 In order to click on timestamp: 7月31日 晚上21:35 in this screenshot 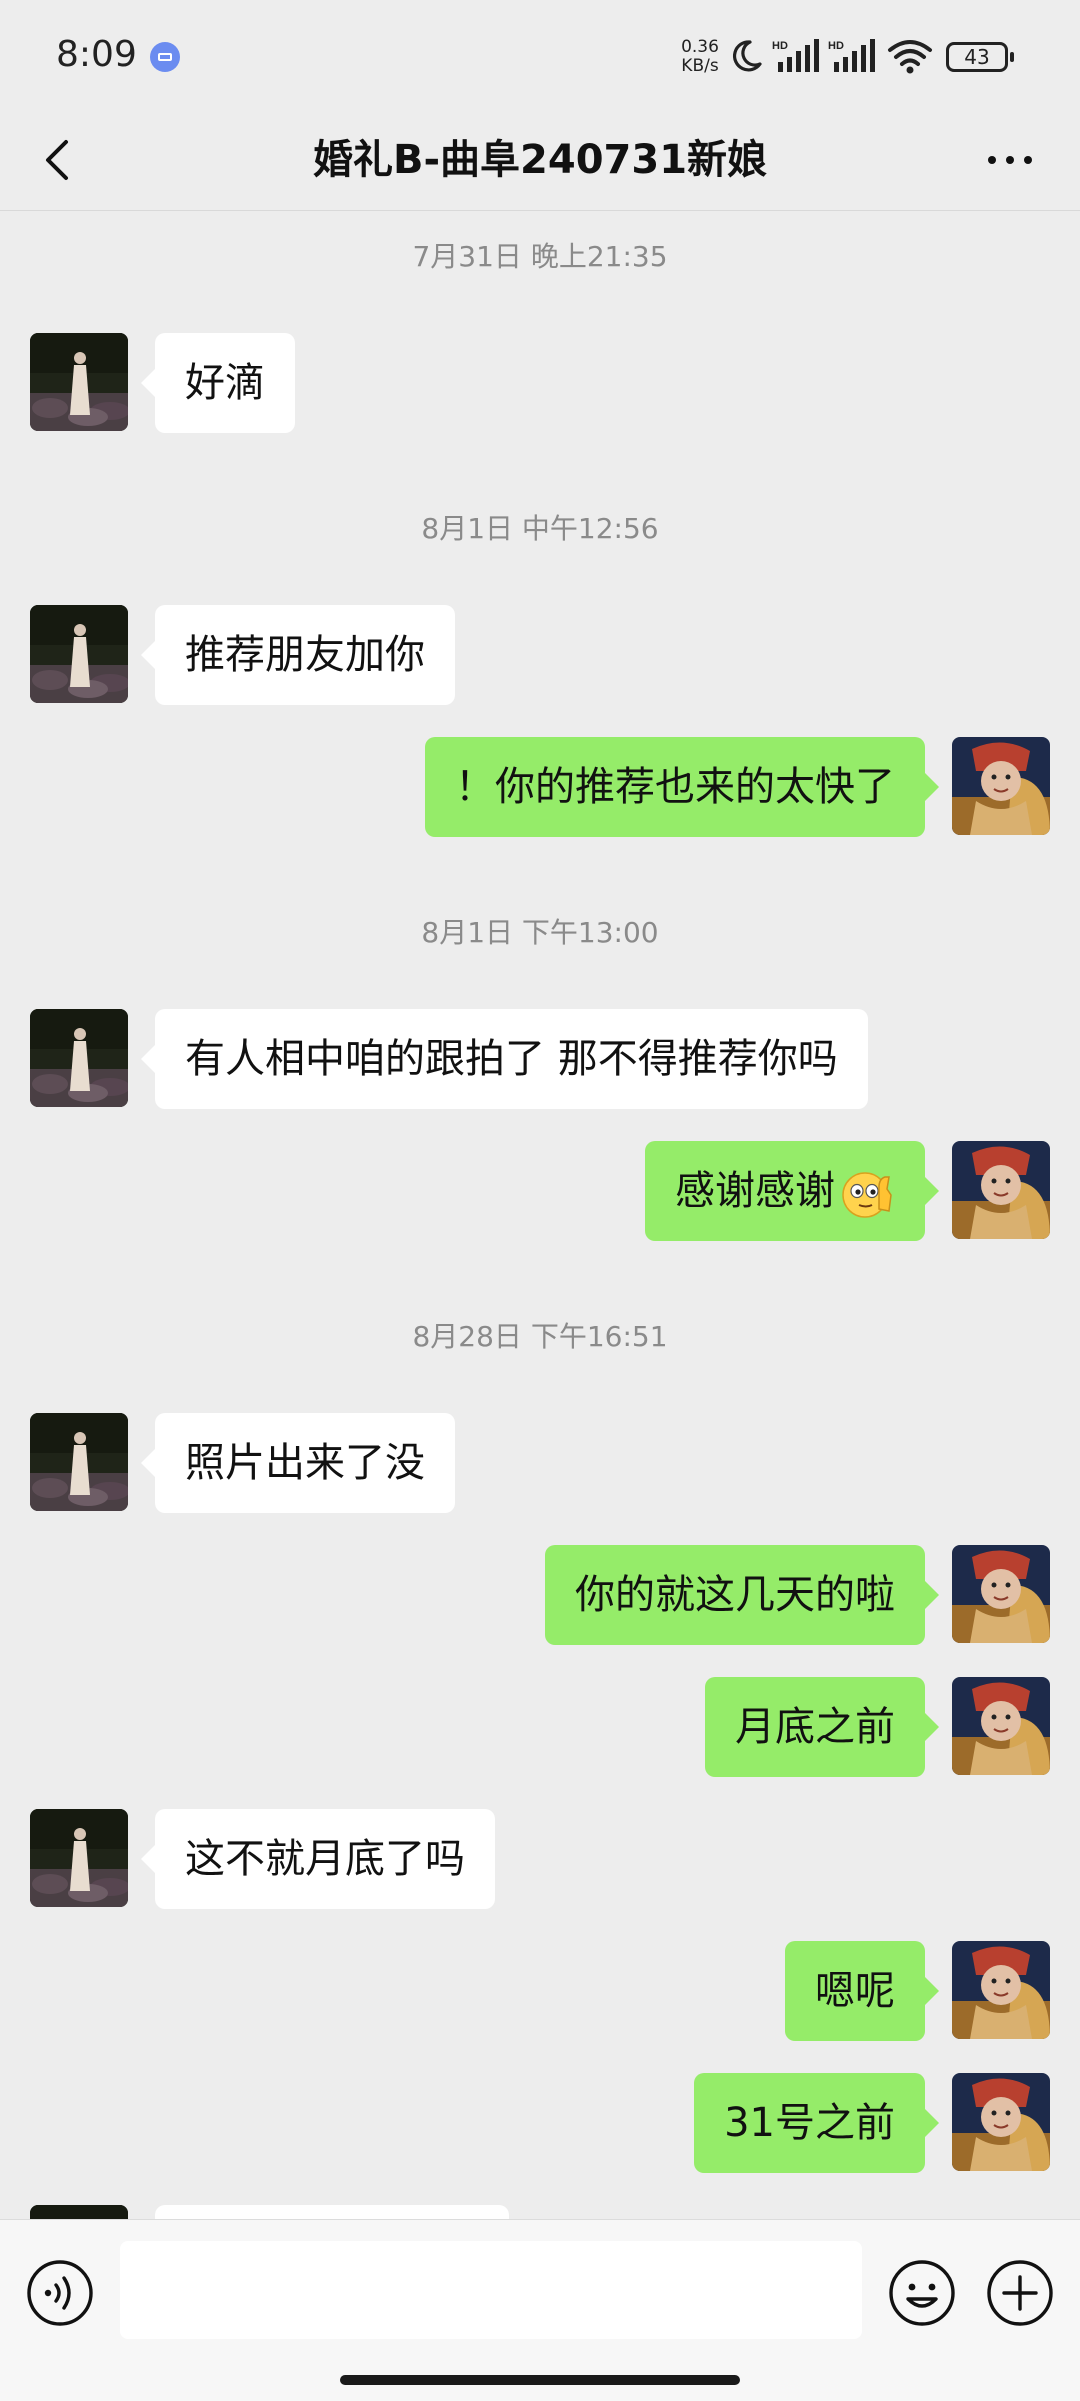, I will do `click(540, 256)`.